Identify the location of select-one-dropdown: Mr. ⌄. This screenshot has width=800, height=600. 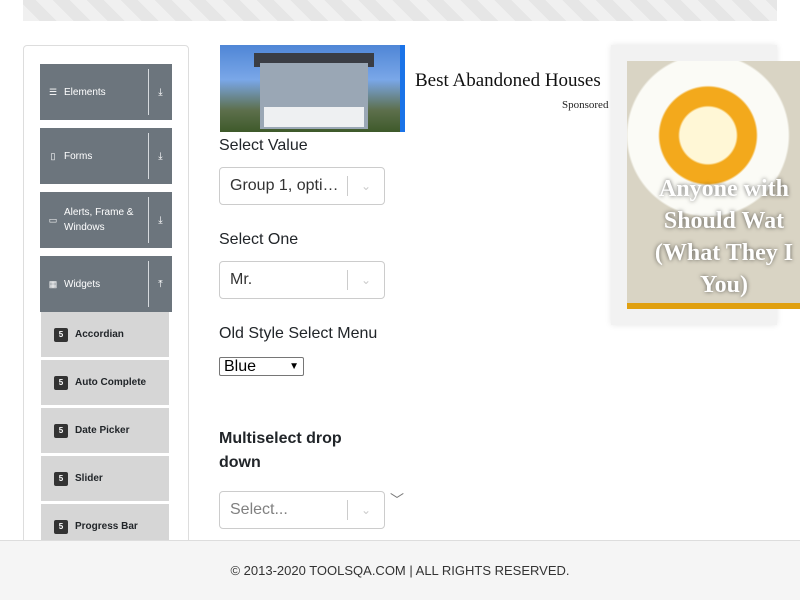
(302, 280).